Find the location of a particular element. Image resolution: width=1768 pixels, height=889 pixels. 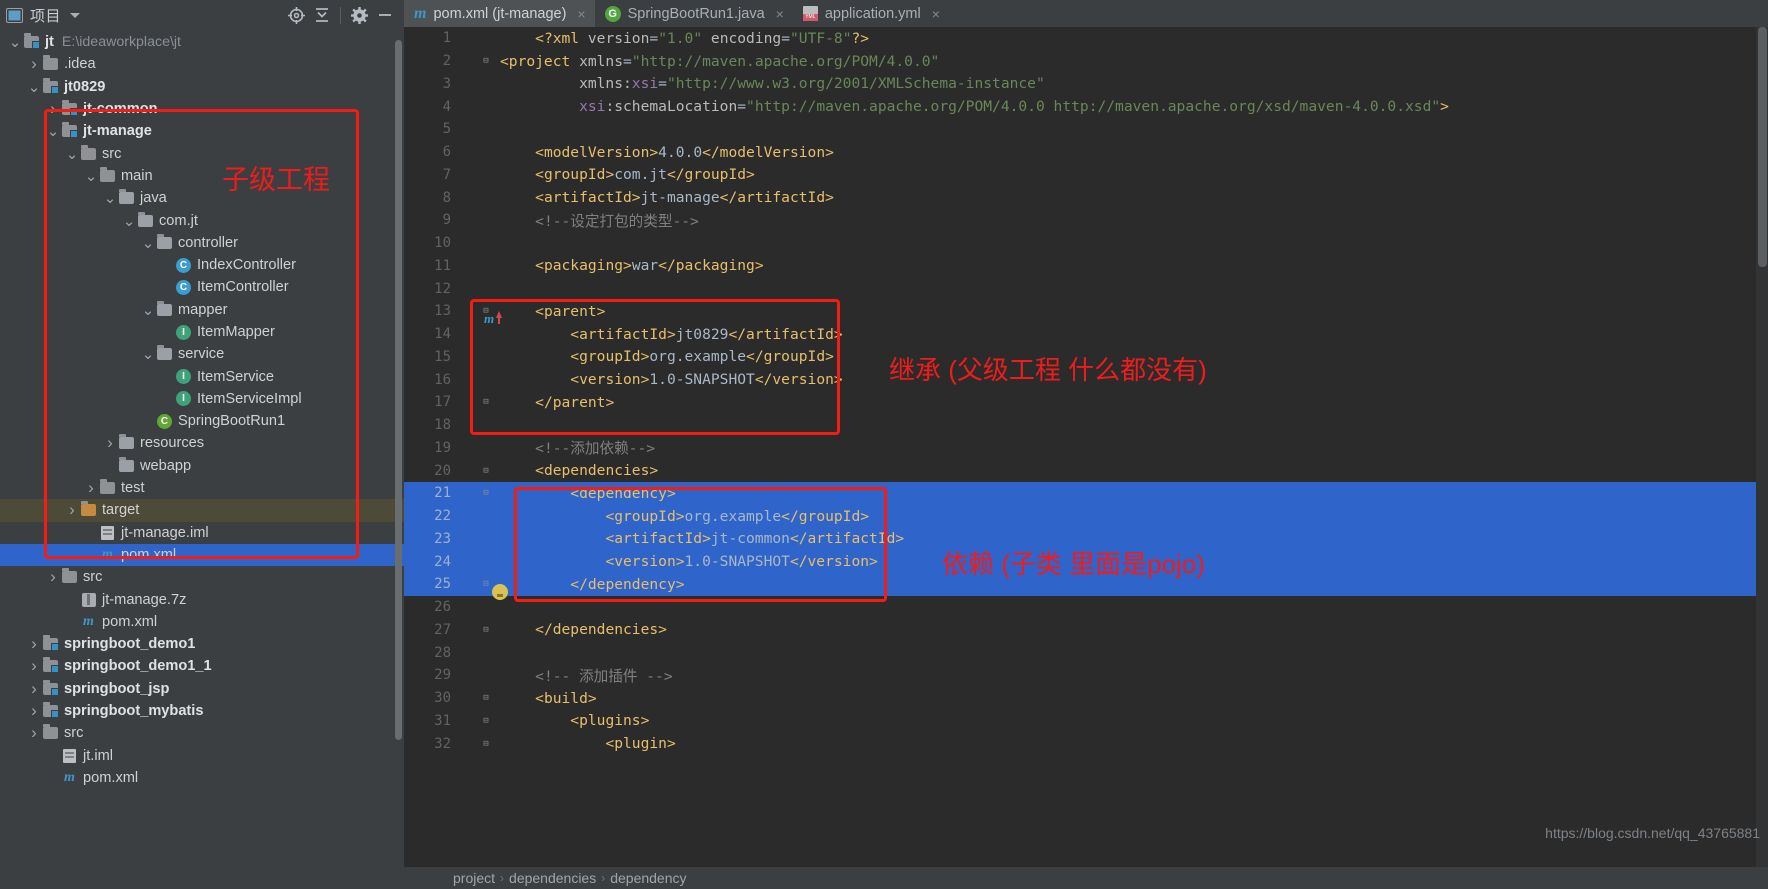

code-line: 21 ⊟ <dependency> is located at coordinates (1086, 493).